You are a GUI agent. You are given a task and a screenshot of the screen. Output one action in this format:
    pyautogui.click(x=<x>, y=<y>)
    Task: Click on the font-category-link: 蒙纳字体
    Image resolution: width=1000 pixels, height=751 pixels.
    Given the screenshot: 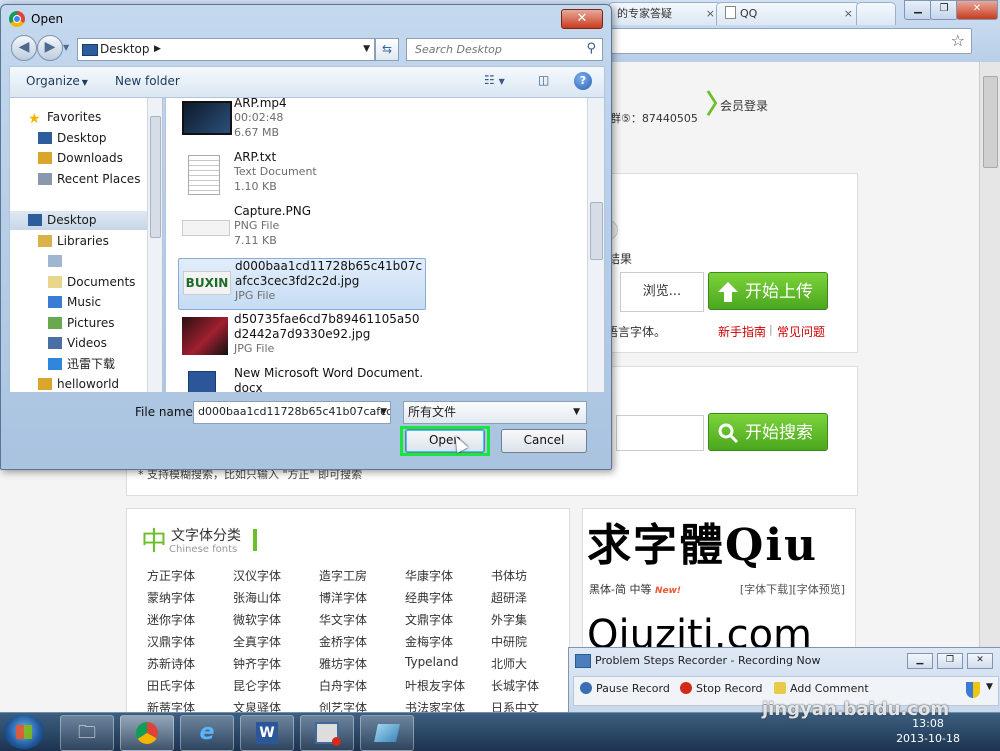 What is the action you would take?
    pyautogui.click(x=190, y=597)
    